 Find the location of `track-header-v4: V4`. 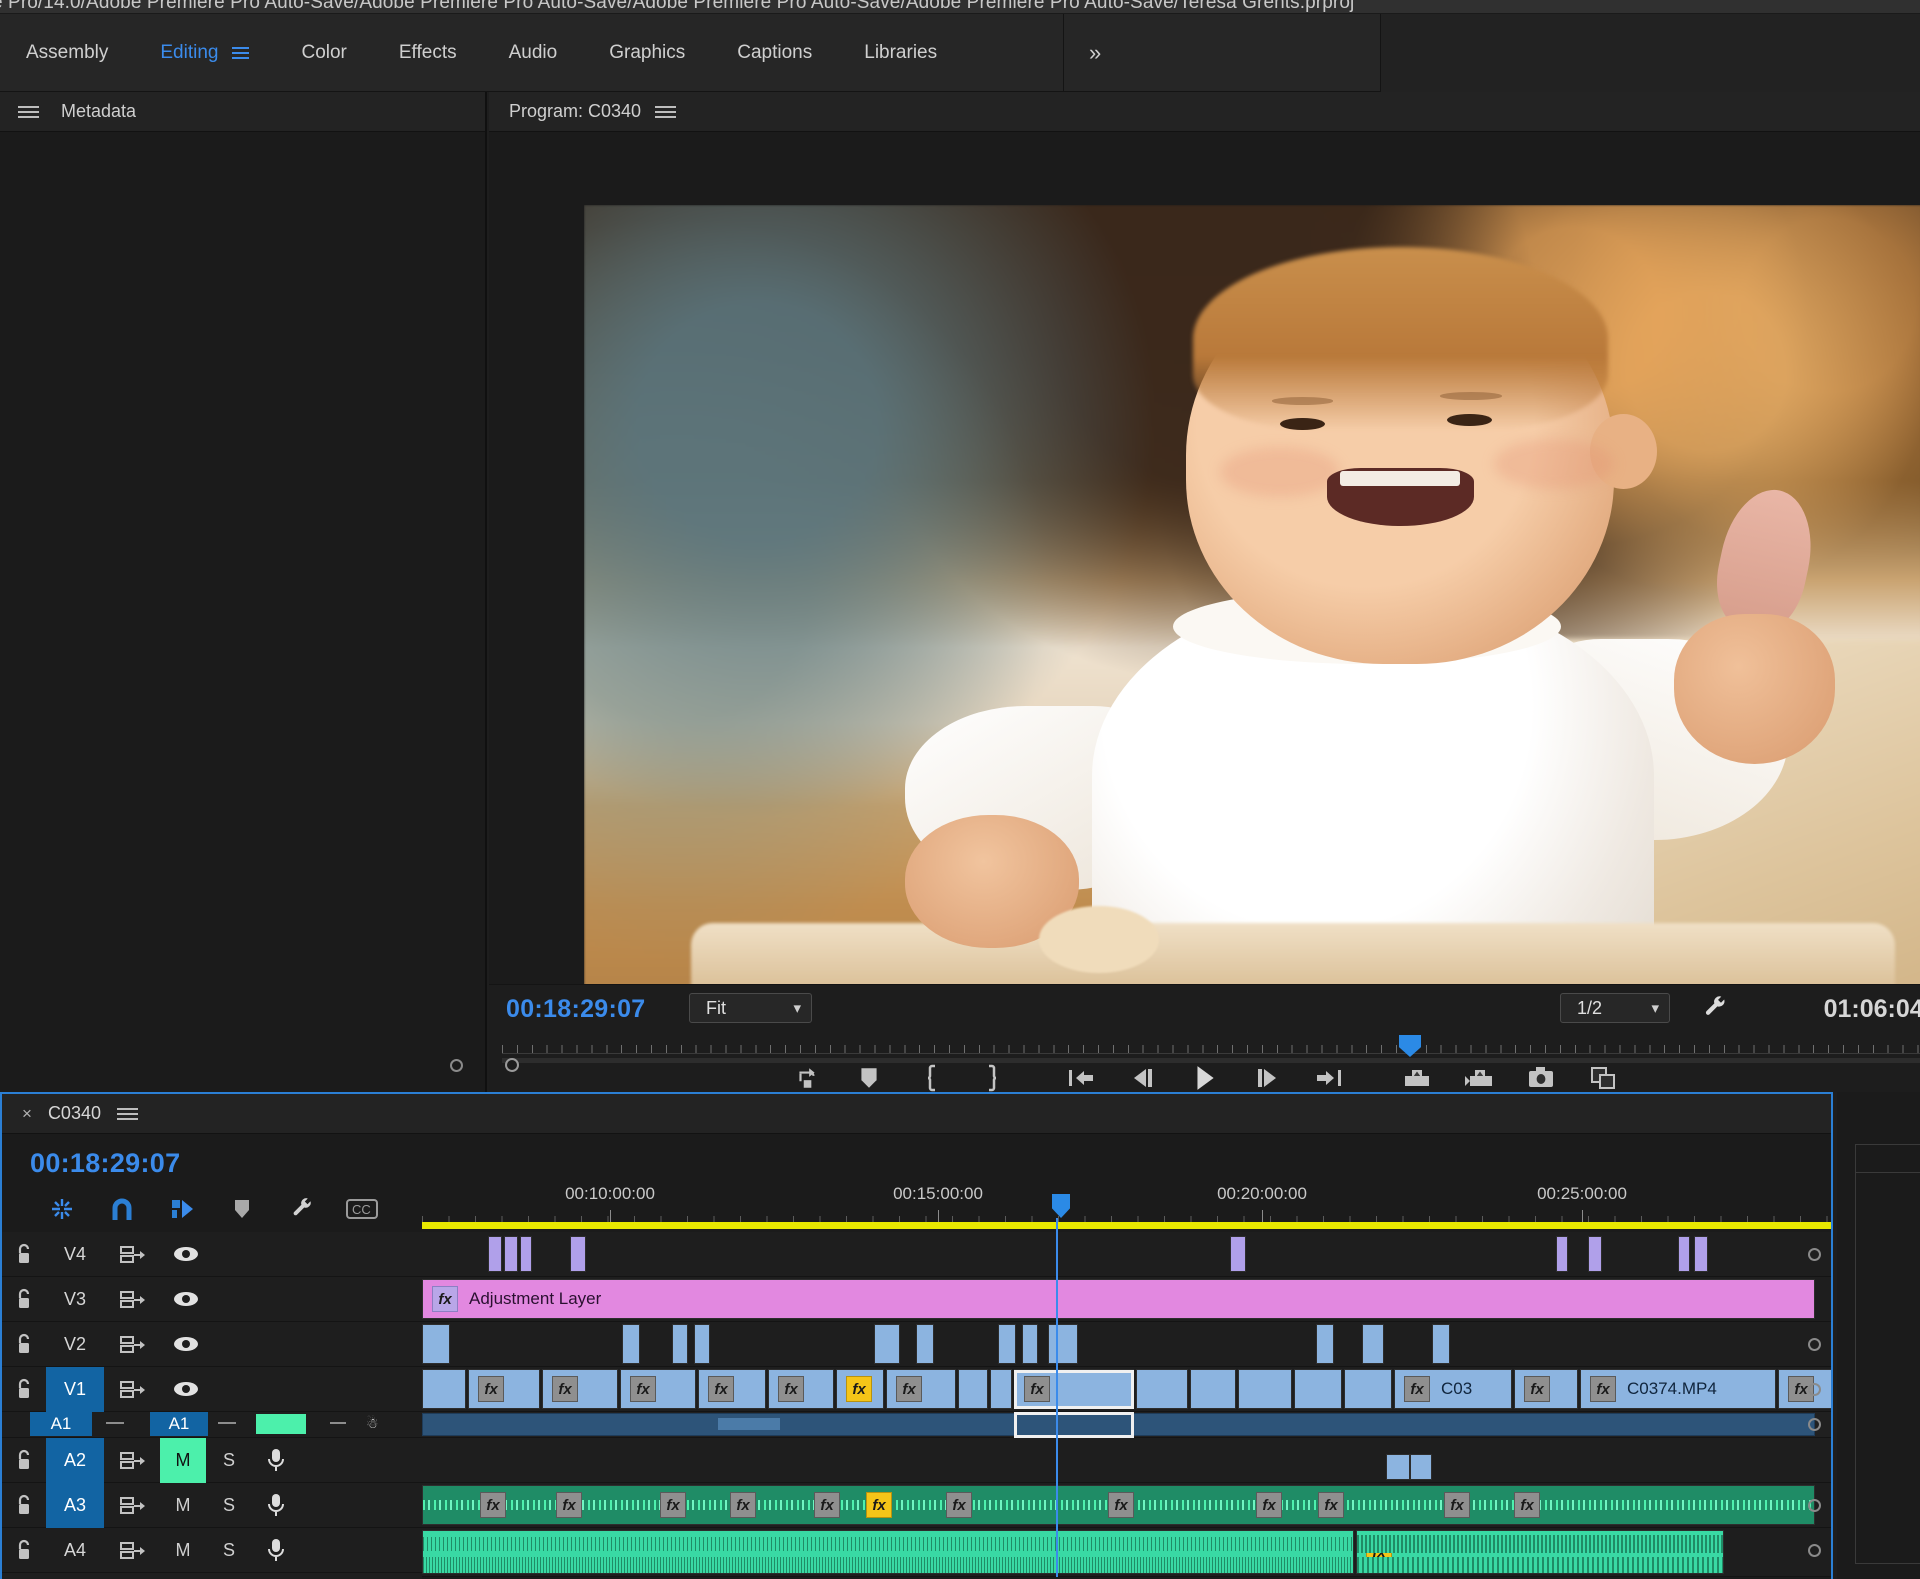

track-header-v4: V4 is located at coordinates (212, 1254).